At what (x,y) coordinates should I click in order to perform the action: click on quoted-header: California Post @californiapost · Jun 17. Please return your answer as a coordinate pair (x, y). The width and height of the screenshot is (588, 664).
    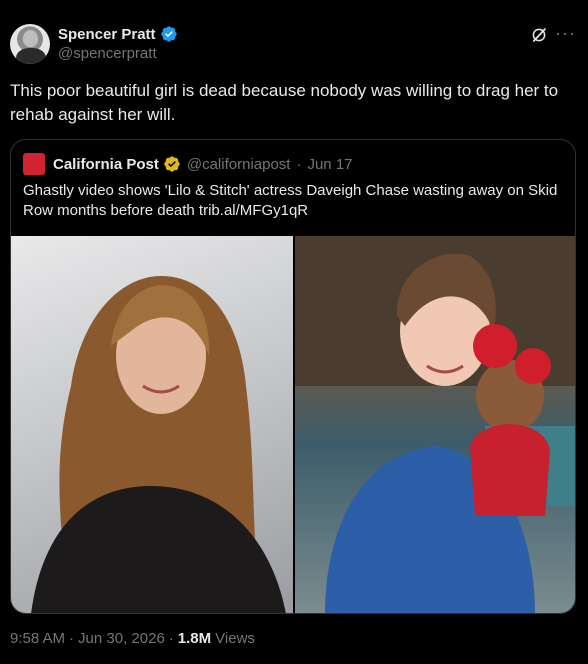
    Looking at the image, I should click on (188, 164).